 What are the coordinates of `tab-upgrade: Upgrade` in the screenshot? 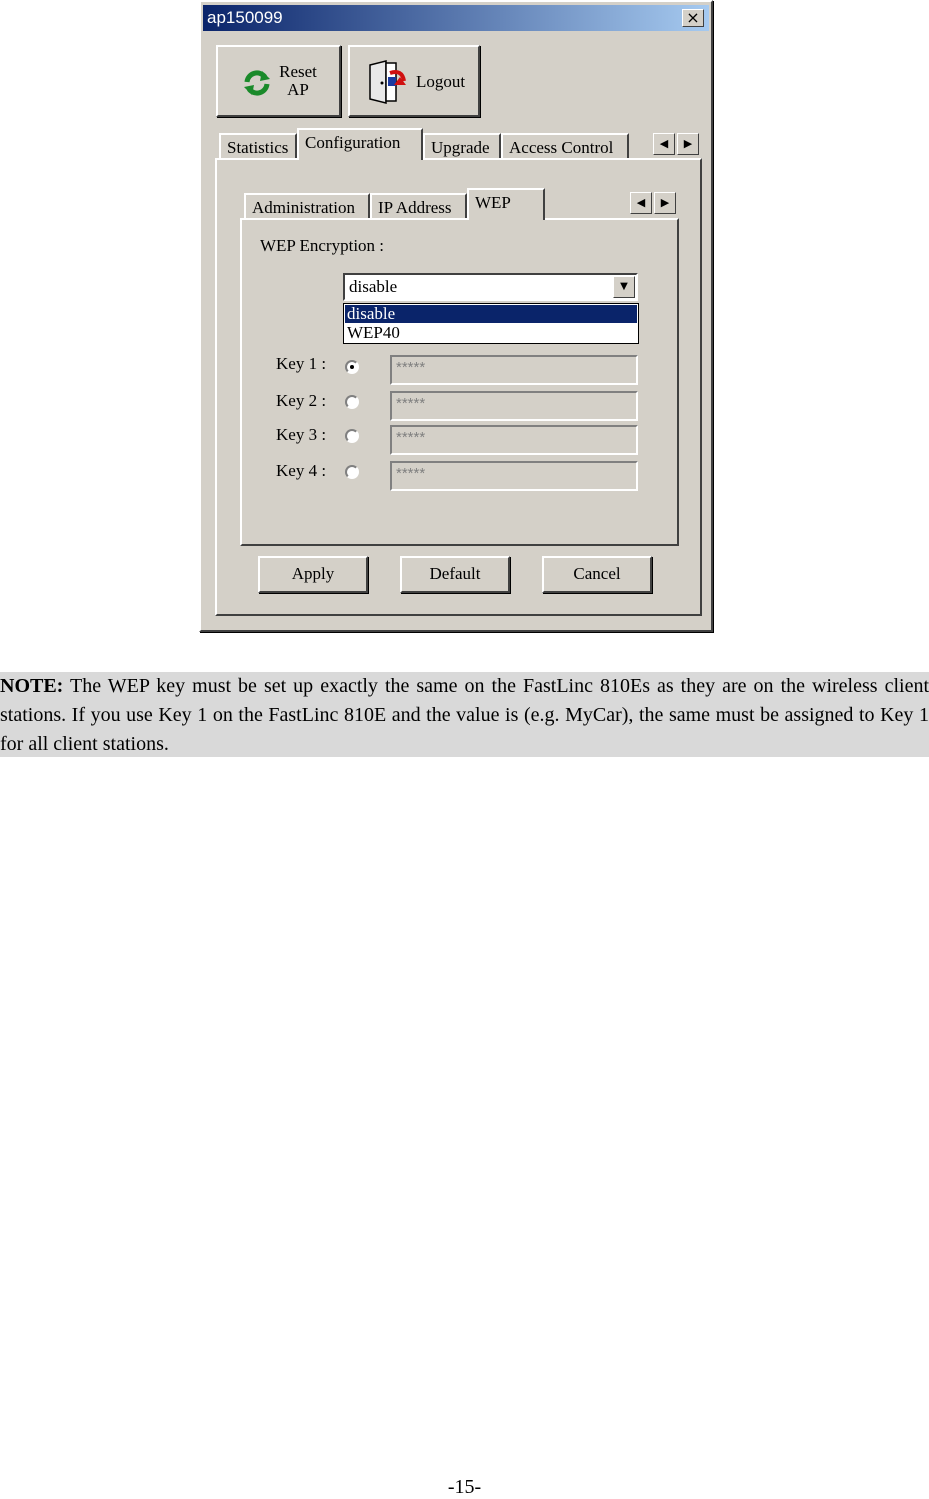 It's located at (462, 146).